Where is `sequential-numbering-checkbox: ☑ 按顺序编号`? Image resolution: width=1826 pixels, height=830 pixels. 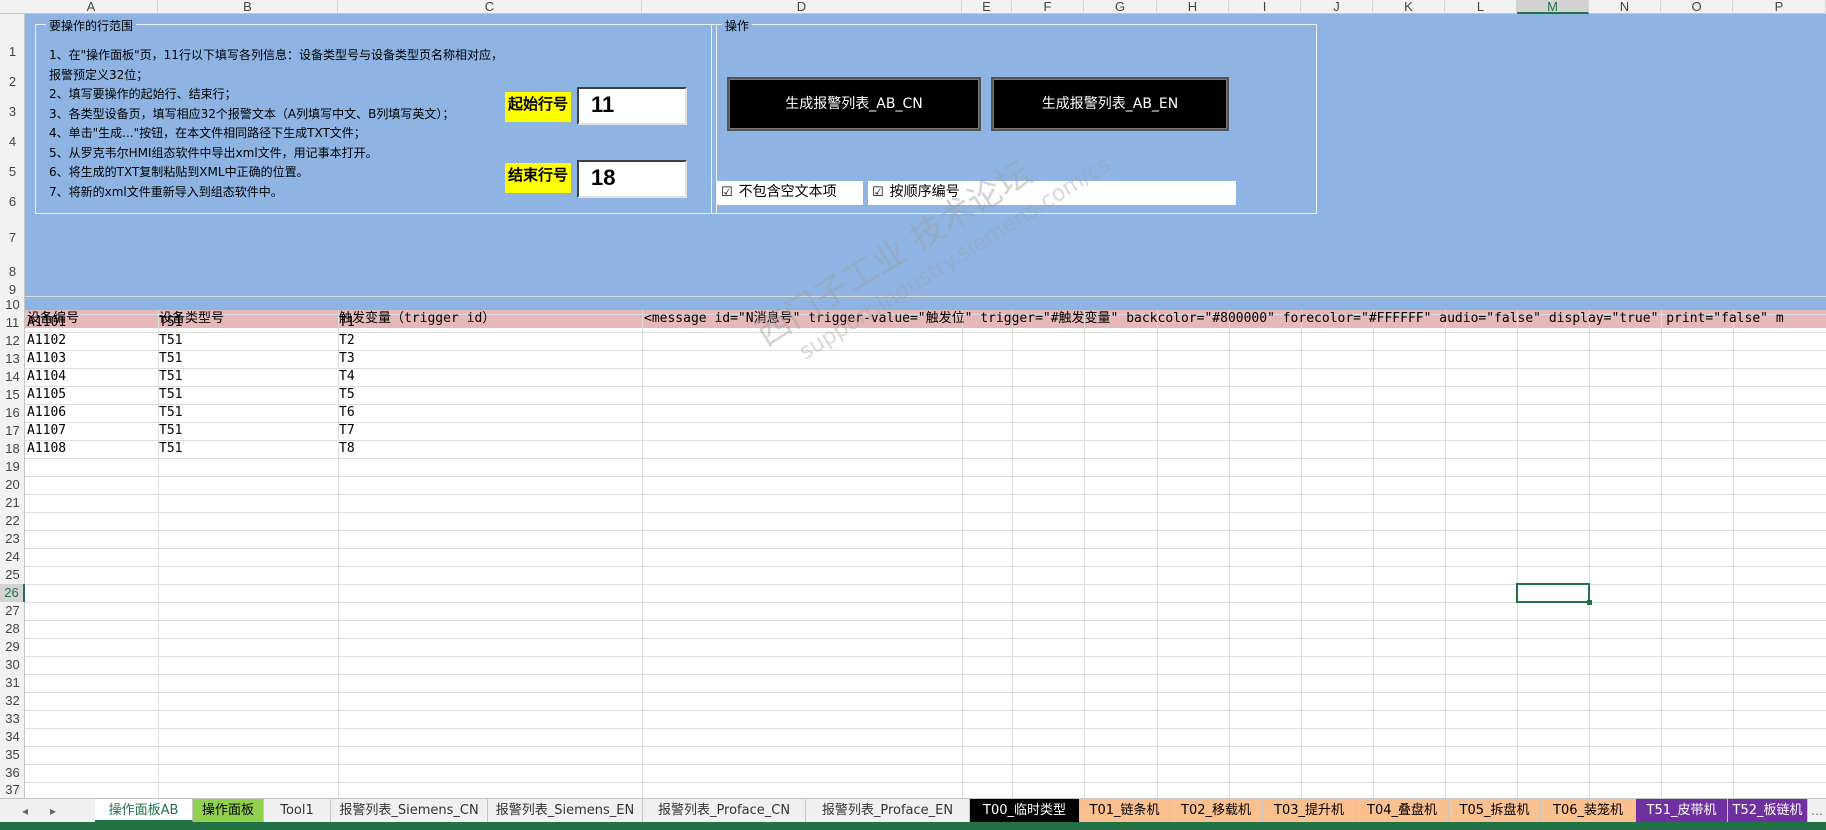
sequential-numbering-checkbox: ☑ 按顺序编号 is located at coordinates (1052, 193).